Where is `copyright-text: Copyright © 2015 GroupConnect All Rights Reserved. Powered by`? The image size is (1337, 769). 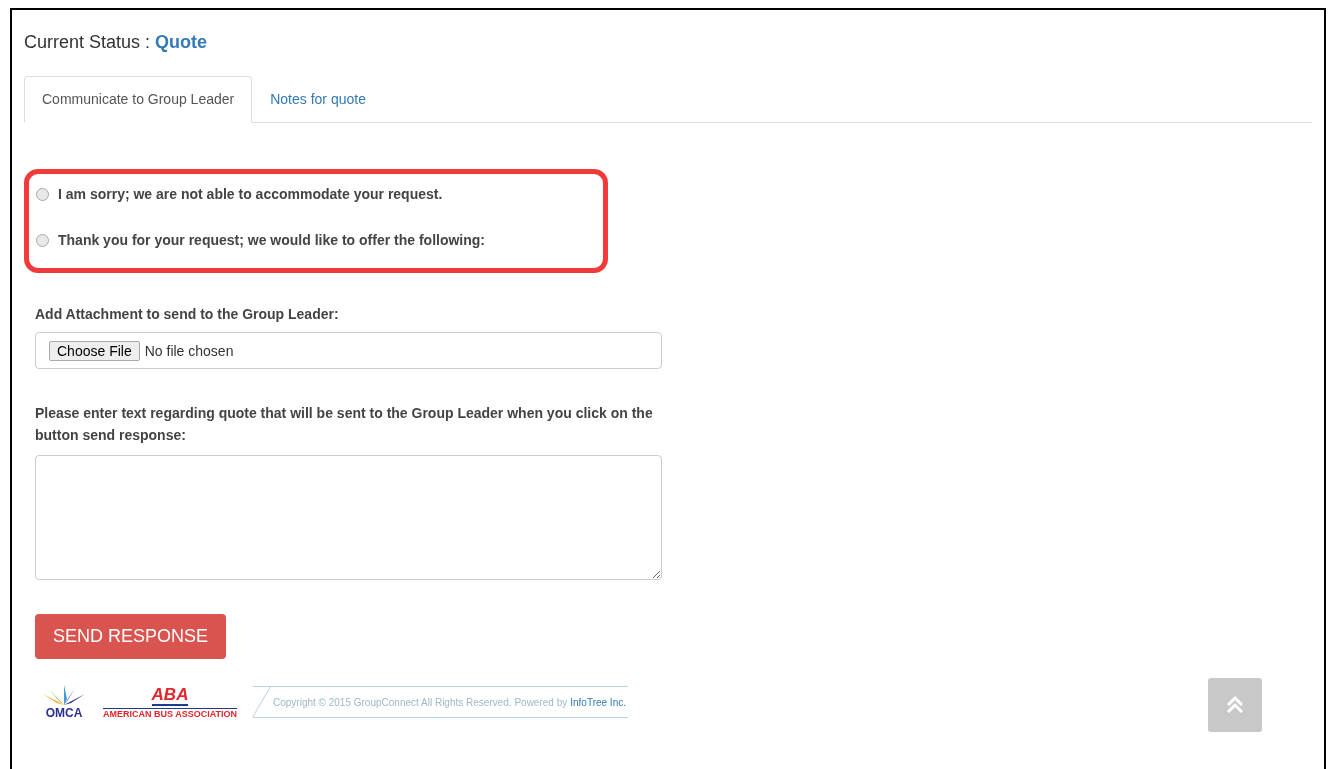 copyright-text: Copyright © 2015 GroupConnect All Rights Reserved. Powered by is located at coordinates (420, 702).